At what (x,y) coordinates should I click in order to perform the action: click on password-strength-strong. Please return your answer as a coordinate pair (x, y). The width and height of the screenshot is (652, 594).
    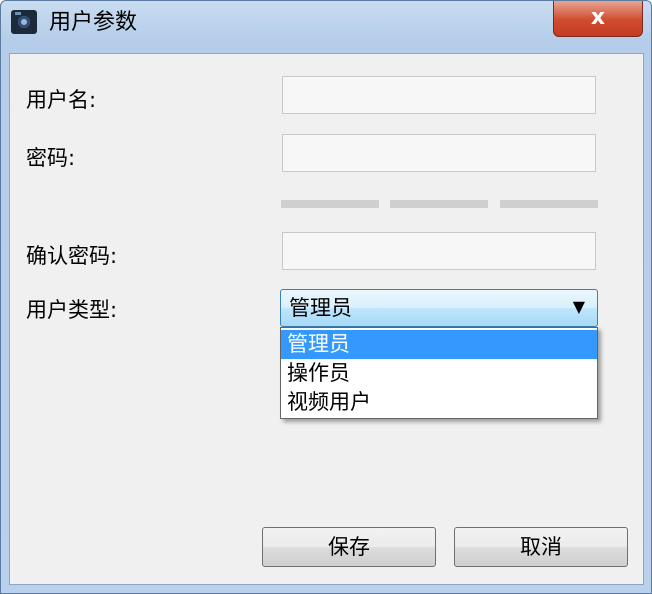
    Looking at the image, I should click on (549, 204).